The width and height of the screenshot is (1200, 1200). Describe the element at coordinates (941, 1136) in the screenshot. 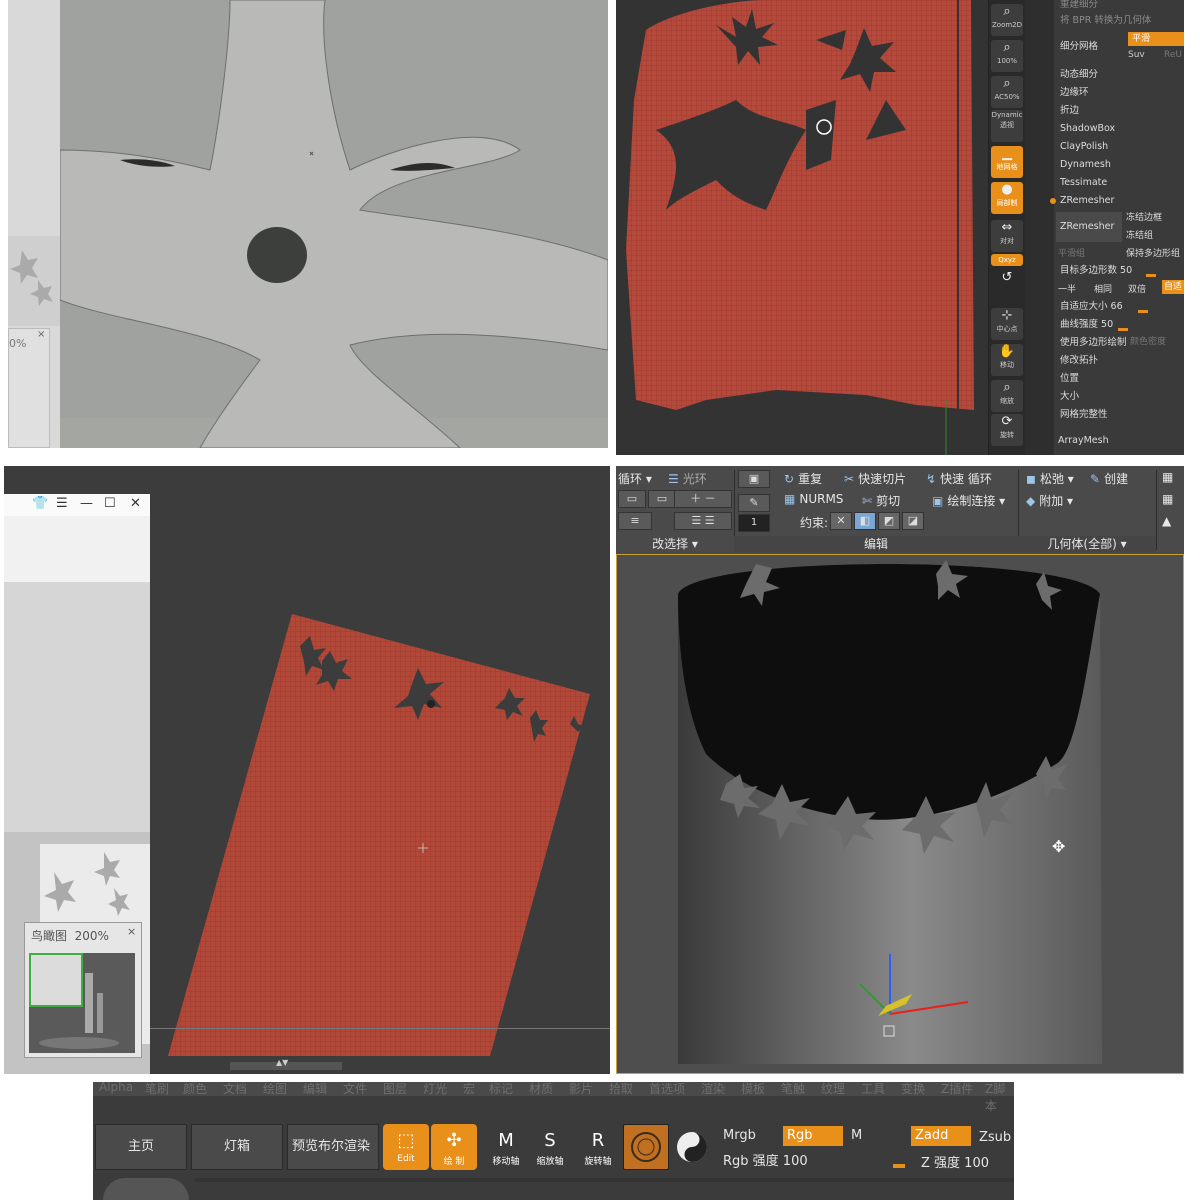

I see `zadd-toggle: Zadd` at that location.